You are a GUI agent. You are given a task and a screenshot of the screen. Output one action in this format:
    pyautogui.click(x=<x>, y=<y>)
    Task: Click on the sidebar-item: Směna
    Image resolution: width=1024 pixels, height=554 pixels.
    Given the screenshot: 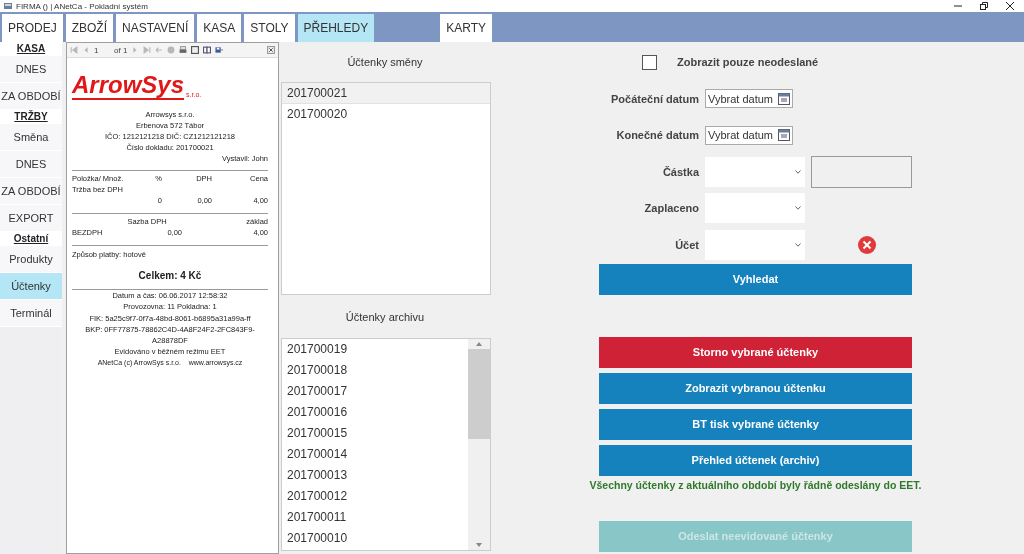 What is the action you would take?
    pyautogui.click(x=31, y=137)
    